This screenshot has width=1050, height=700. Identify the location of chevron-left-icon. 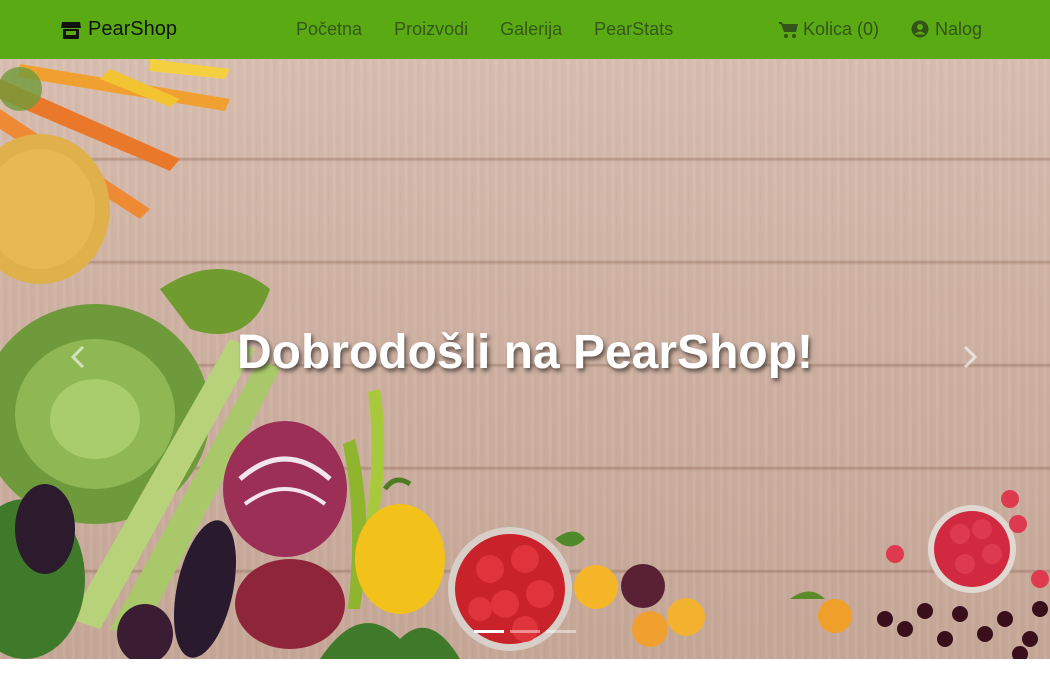
(77, 359).